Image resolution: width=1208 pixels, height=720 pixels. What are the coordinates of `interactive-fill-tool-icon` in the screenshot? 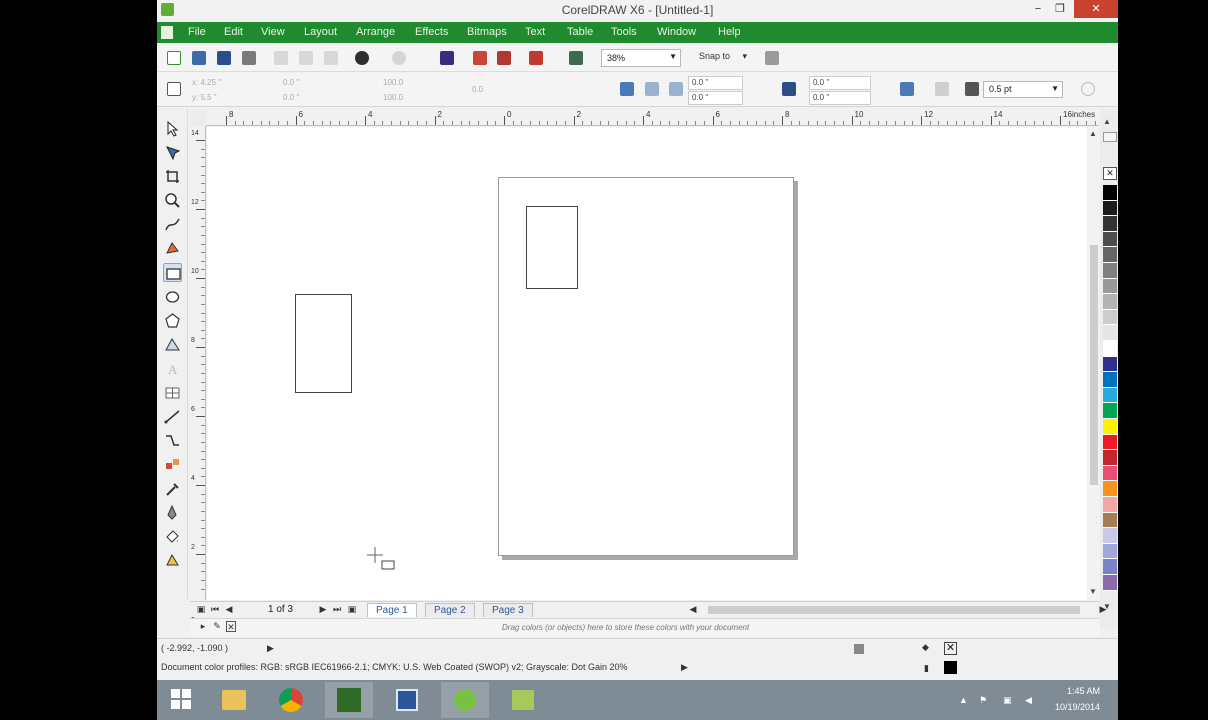 It's located at (172, 560).